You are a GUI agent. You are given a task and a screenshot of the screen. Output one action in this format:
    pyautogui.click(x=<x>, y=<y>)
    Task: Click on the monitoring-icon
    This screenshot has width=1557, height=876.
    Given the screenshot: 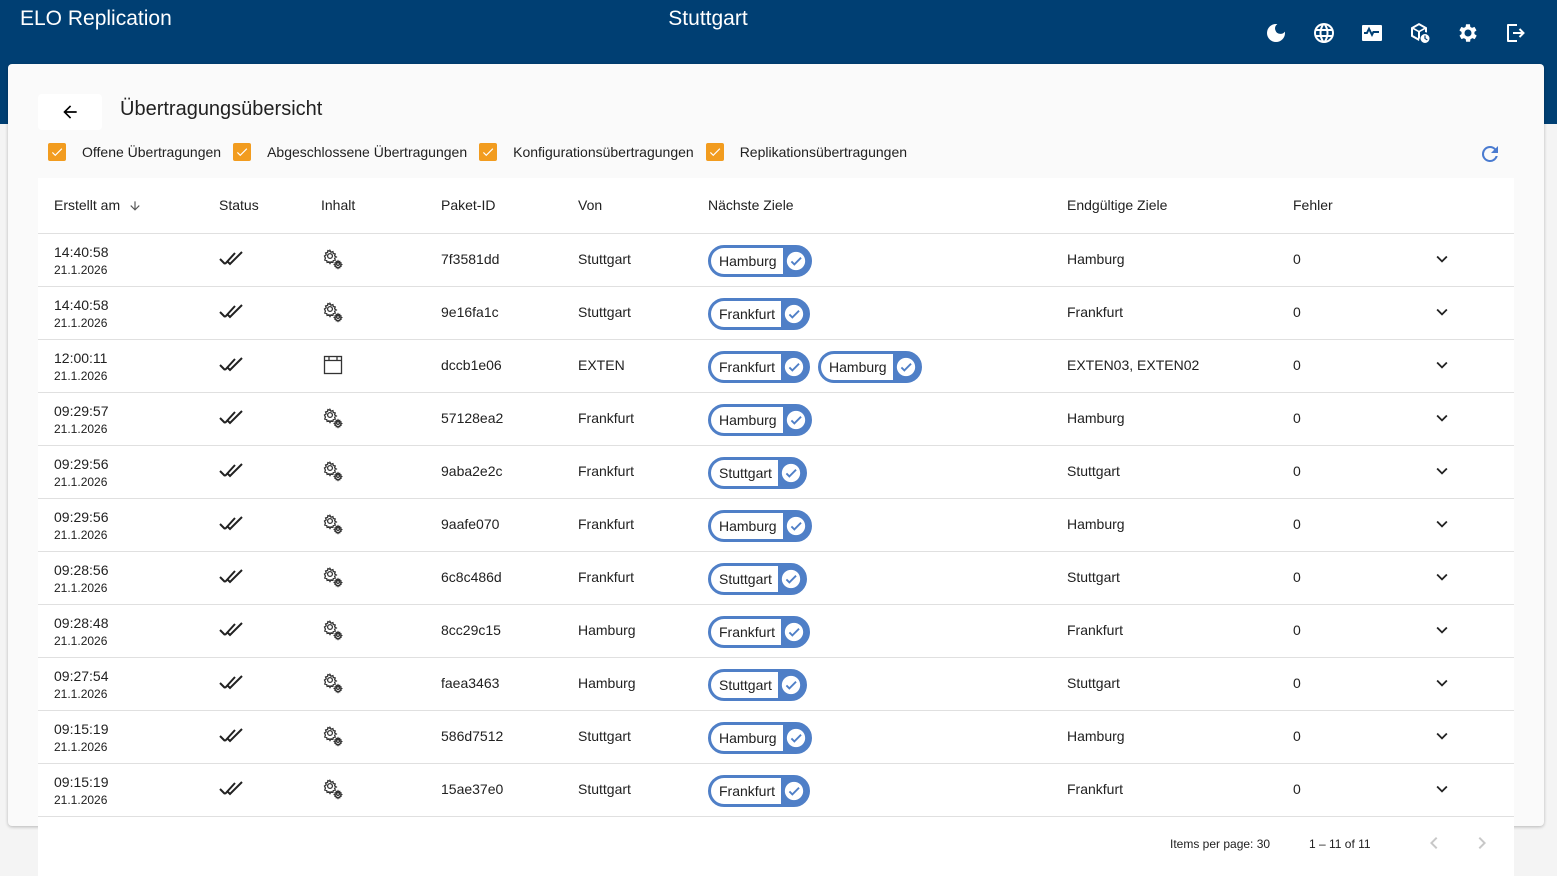 What is the action you would take?
    pyautogui.click(x=1372, y=33)
    